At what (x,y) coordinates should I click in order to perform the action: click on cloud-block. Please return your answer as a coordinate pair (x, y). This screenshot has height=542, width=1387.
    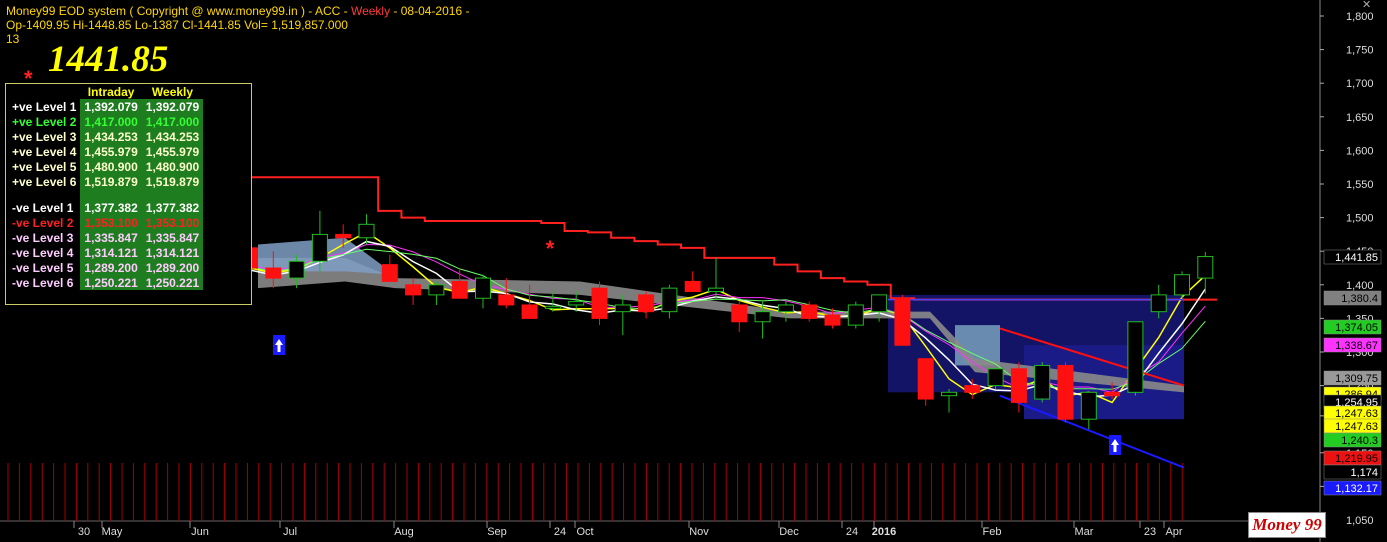
    Looking at the image, I should click on (1138, 411).